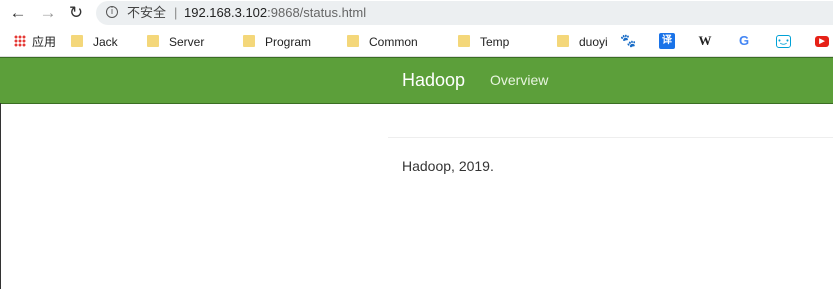 The image size is (833, 289). Describe the element at coordinates (519, 80) in the screenshot. I see `nav-link-overview: Overview` at that location.